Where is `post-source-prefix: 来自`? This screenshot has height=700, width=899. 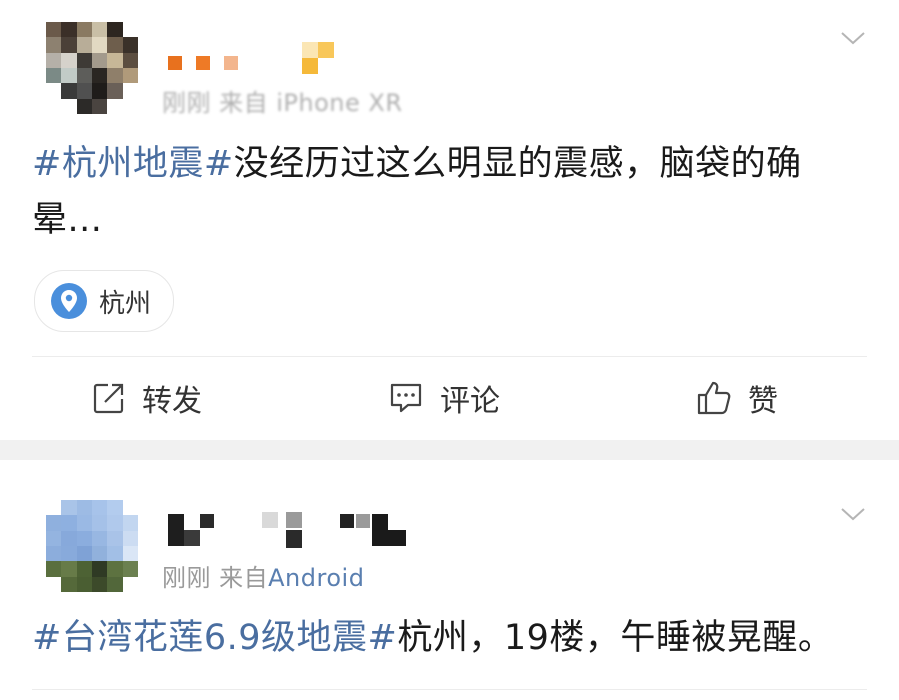
post-source-prefix: 来自 is located at coordinates (244, 578).